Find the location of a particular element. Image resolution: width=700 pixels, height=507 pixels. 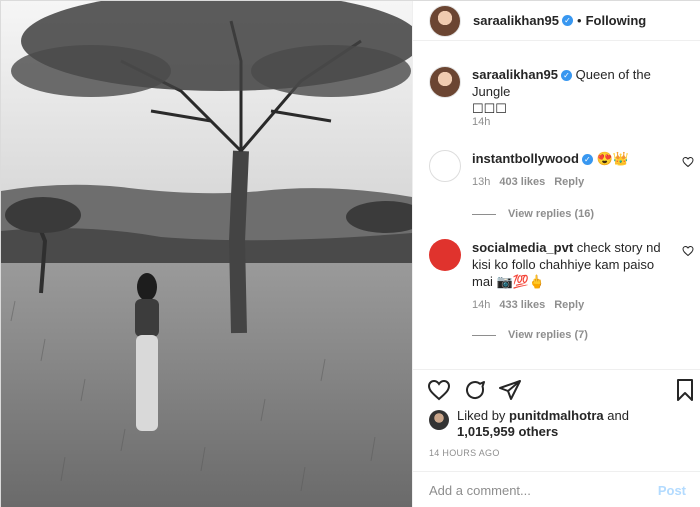

caption-time: 14h is located at coordinates (481, 122).